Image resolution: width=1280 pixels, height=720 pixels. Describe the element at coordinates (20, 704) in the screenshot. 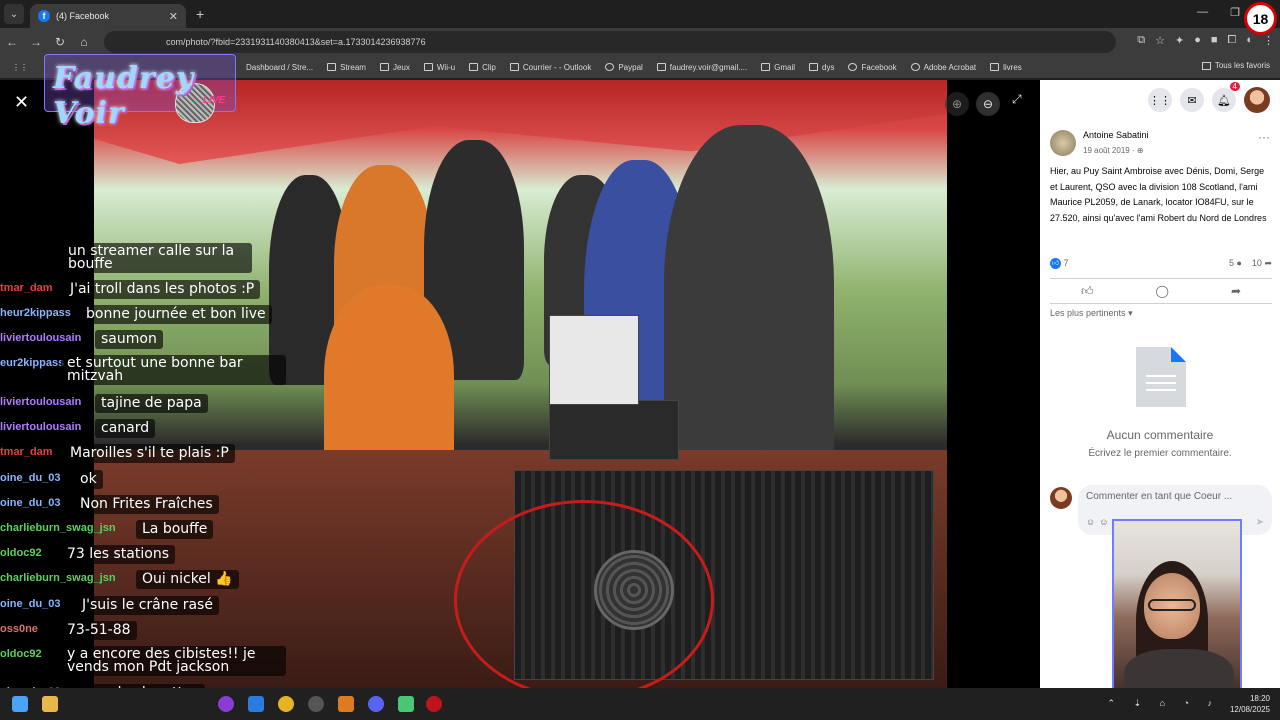

I see `windows-start-icon` at that location.